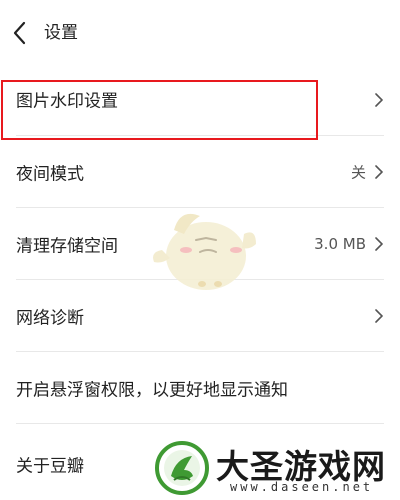  Describe the element at coordinates (50, 174) in the screenshot. I see `row-label: 夜间模式` at that location.